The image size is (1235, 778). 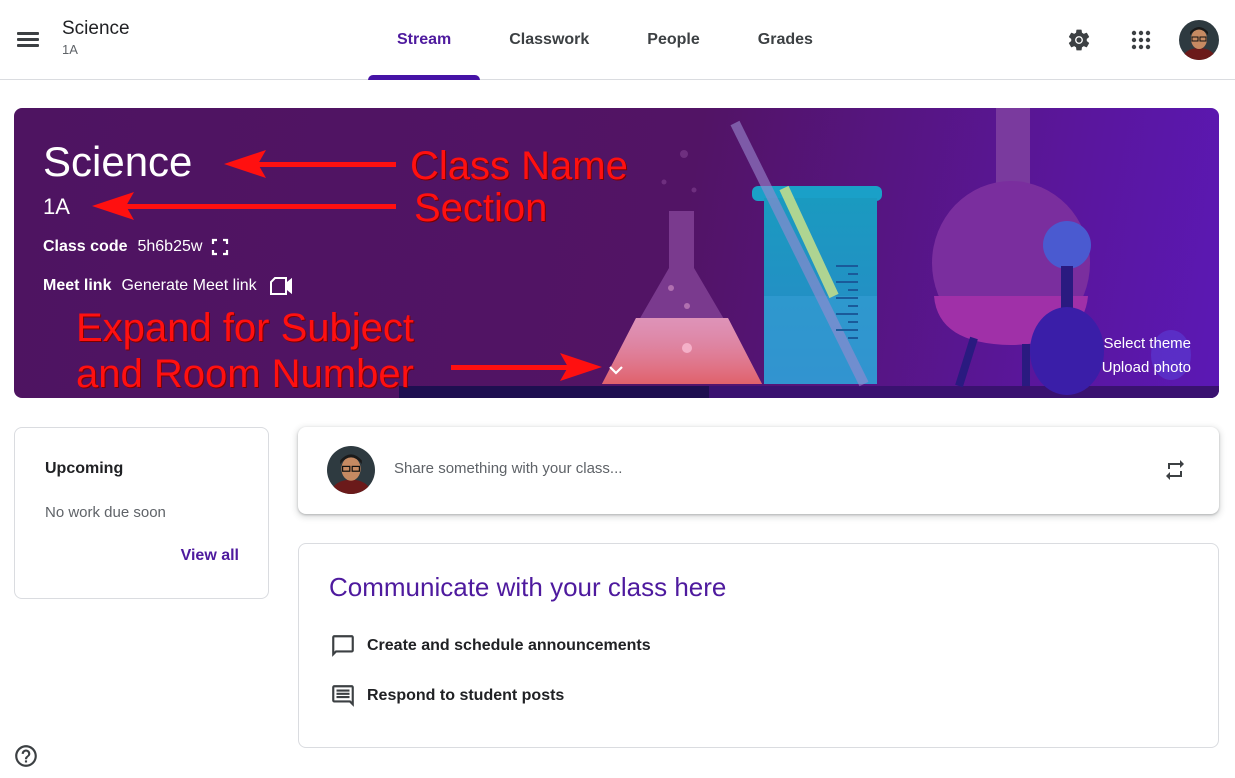 I want to click on upcoming-card: Upcoming No work due soon View all, so click(x=141, y=513).